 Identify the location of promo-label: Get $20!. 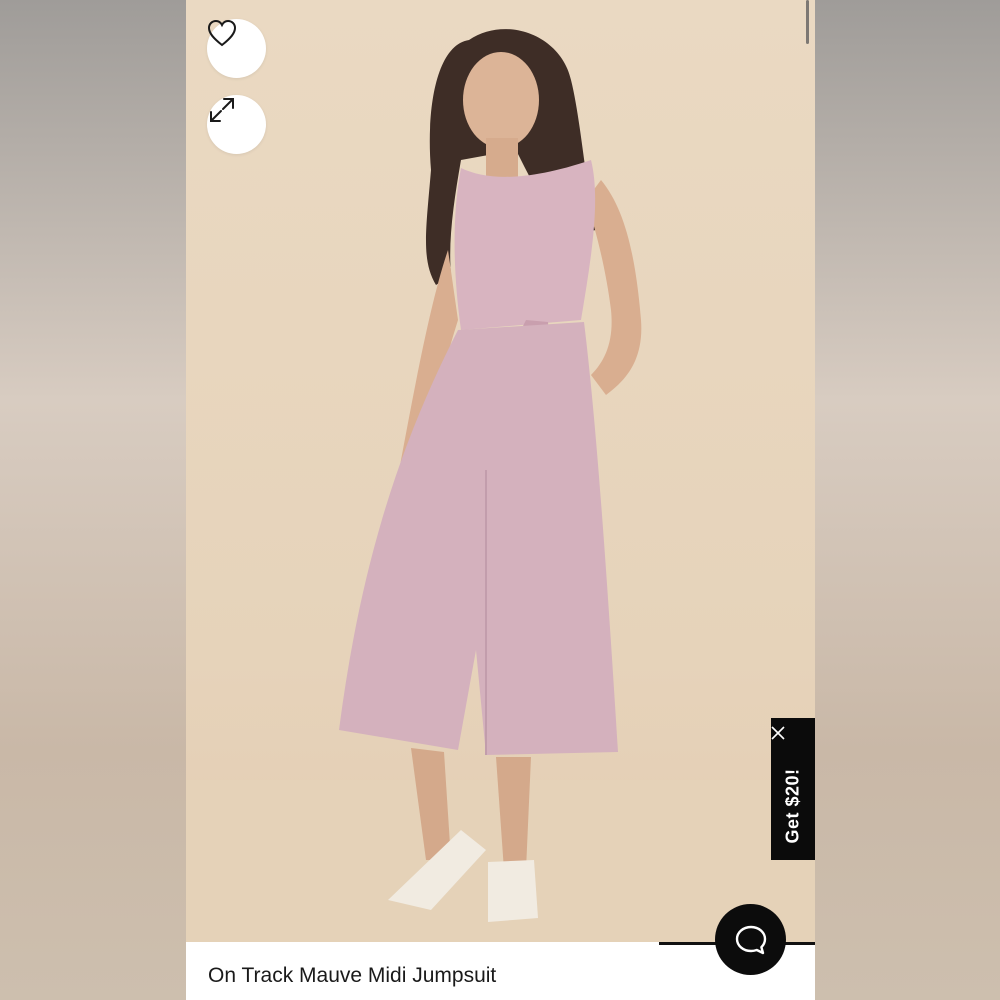
(793, 805).